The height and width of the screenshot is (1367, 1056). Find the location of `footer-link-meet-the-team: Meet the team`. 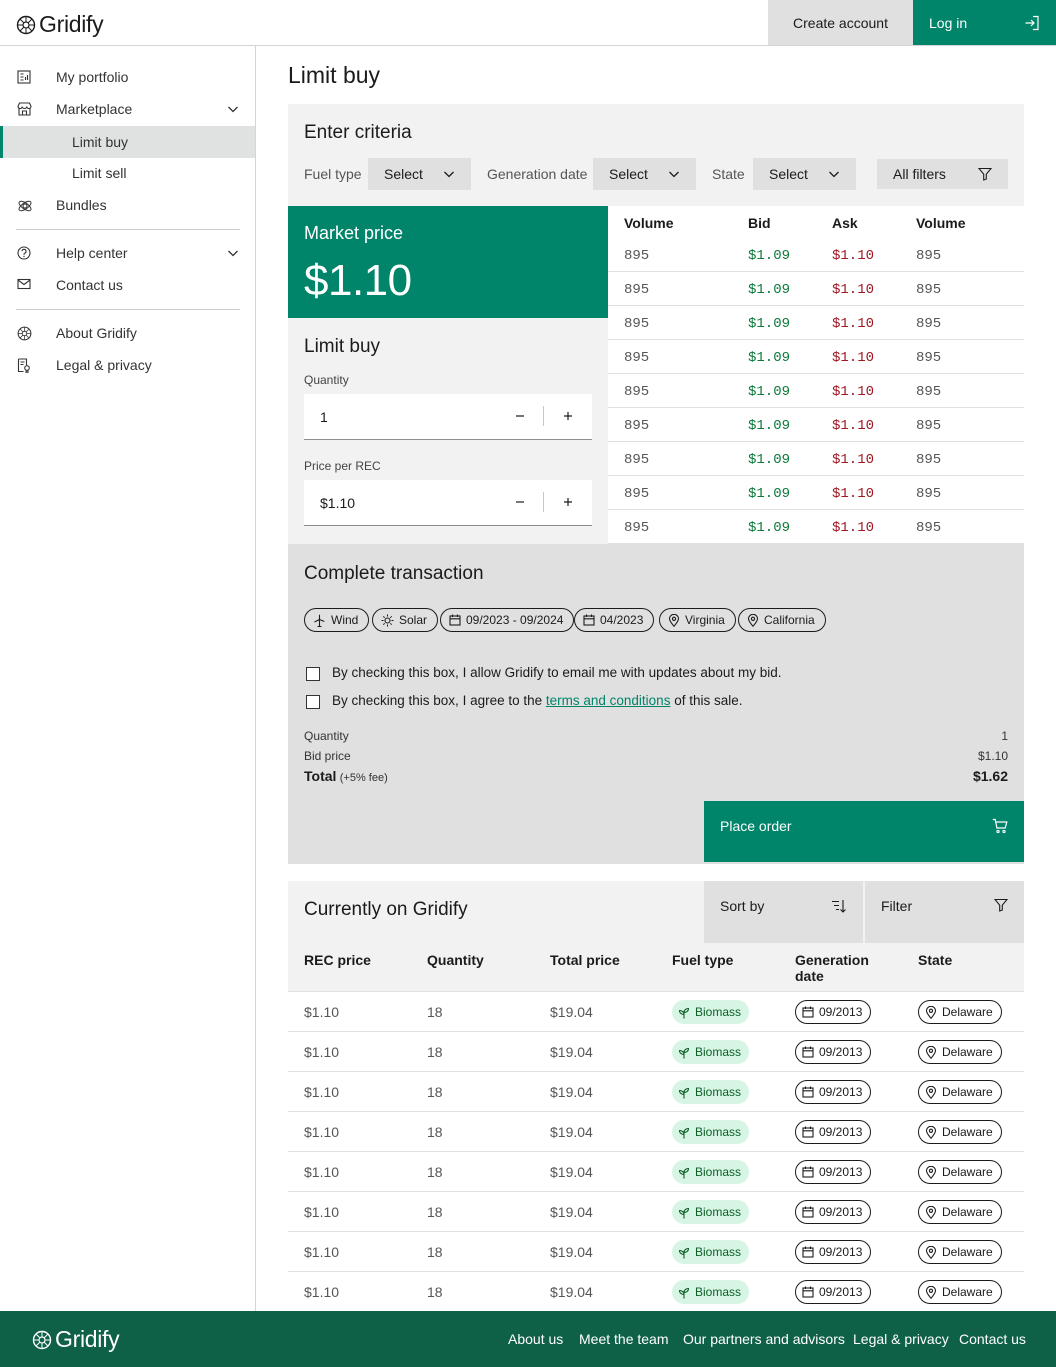

footer-link-meet-the-team: Meet the team is located at coordinates (624, 1339).